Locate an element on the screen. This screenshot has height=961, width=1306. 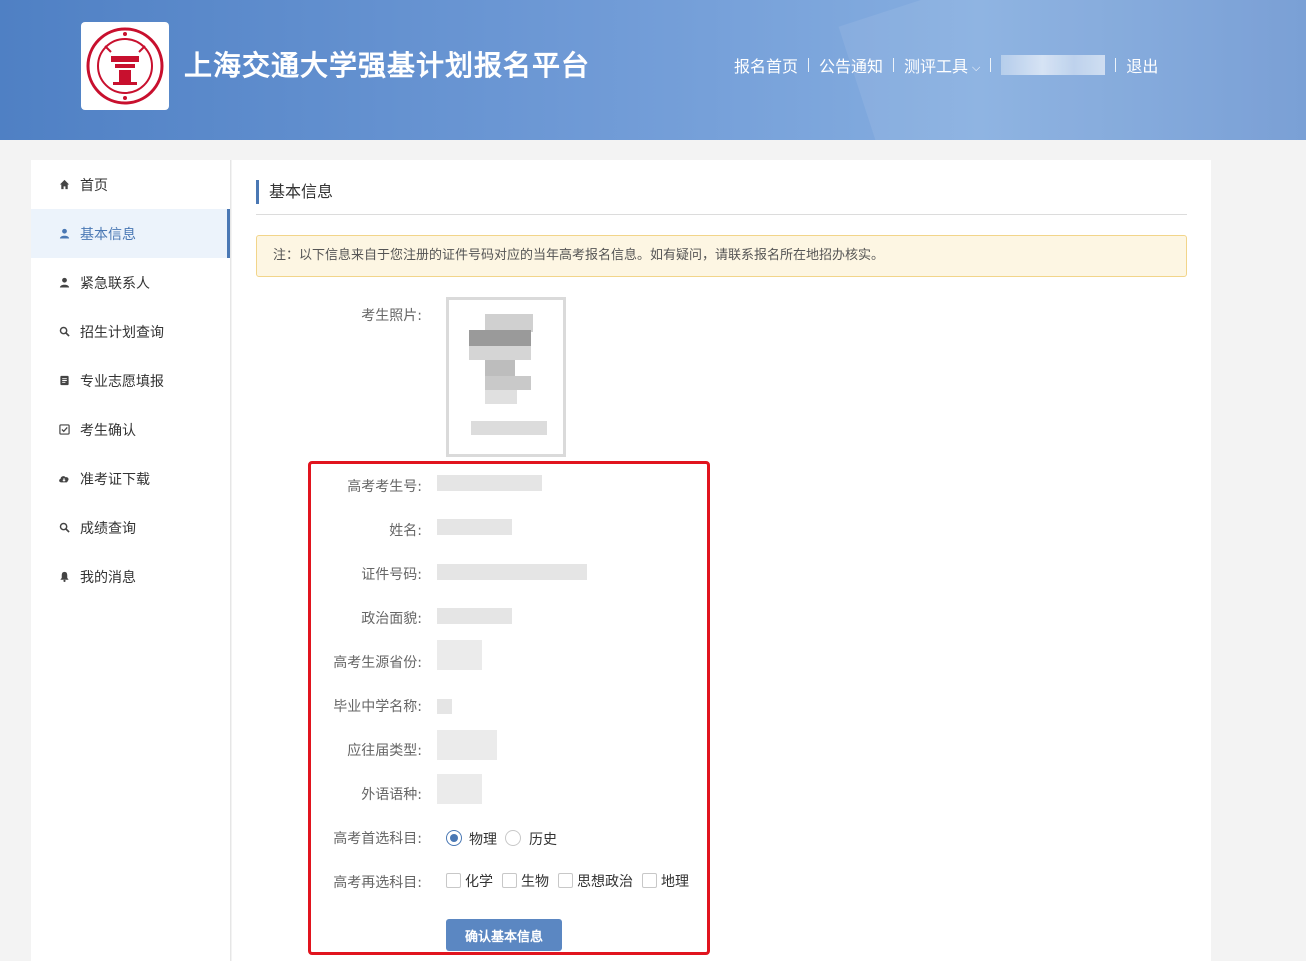
chevron-down-icon: ⌵ is located at coordinates (976, 67).